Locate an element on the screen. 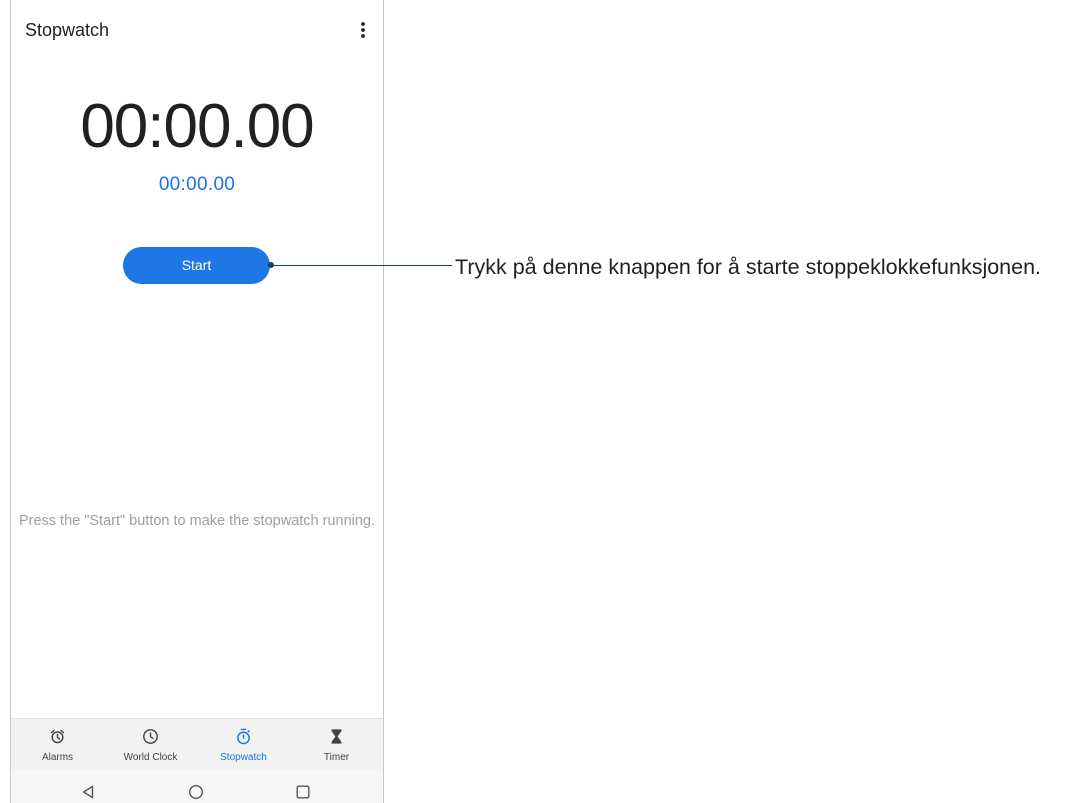 This screenshot has width=1067, height=803. tab-alarms: Alarms is located at coordinates (57, 744).